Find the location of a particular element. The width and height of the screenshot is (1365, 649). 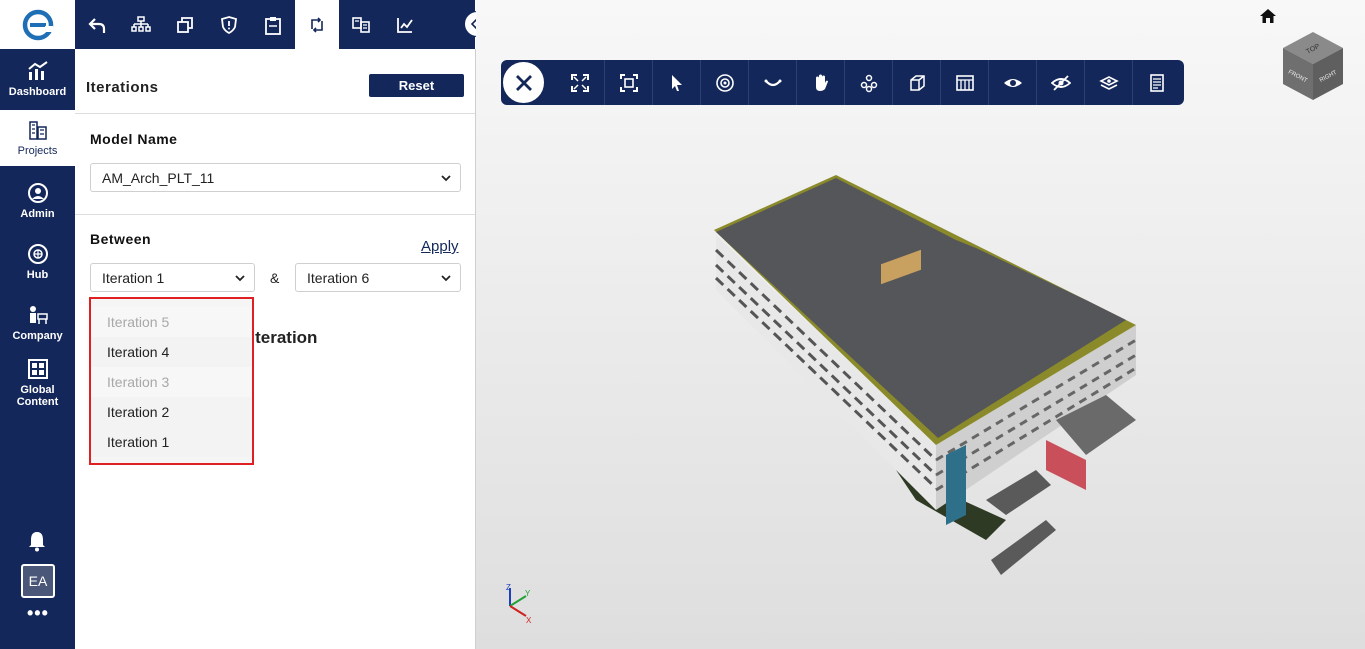

panel-toolbar is located at coordinates (275, 24).